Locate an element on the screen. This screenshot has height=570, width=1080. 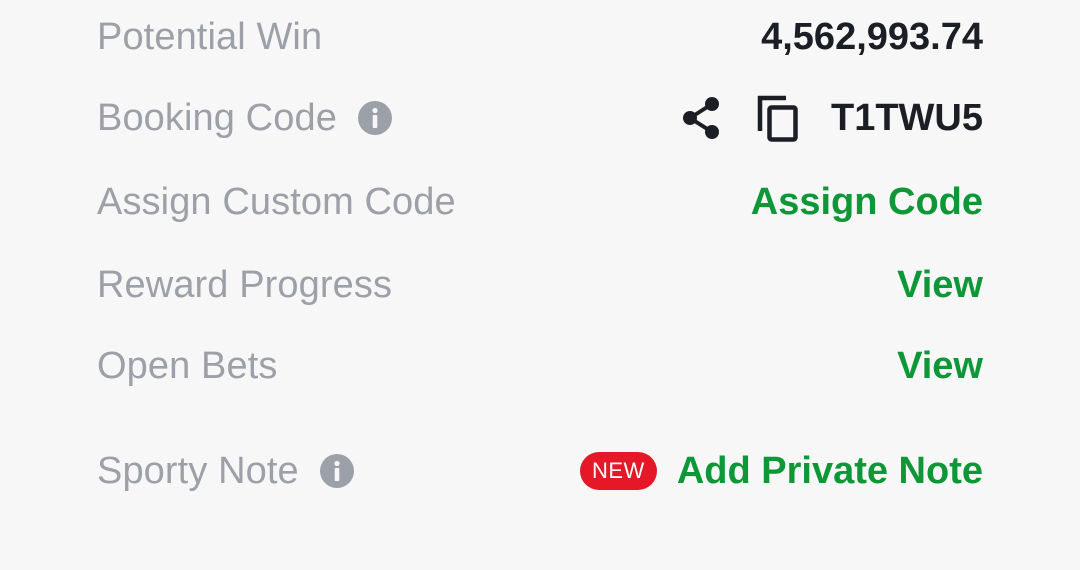
copy-icon is located at coordinates (778, 118).